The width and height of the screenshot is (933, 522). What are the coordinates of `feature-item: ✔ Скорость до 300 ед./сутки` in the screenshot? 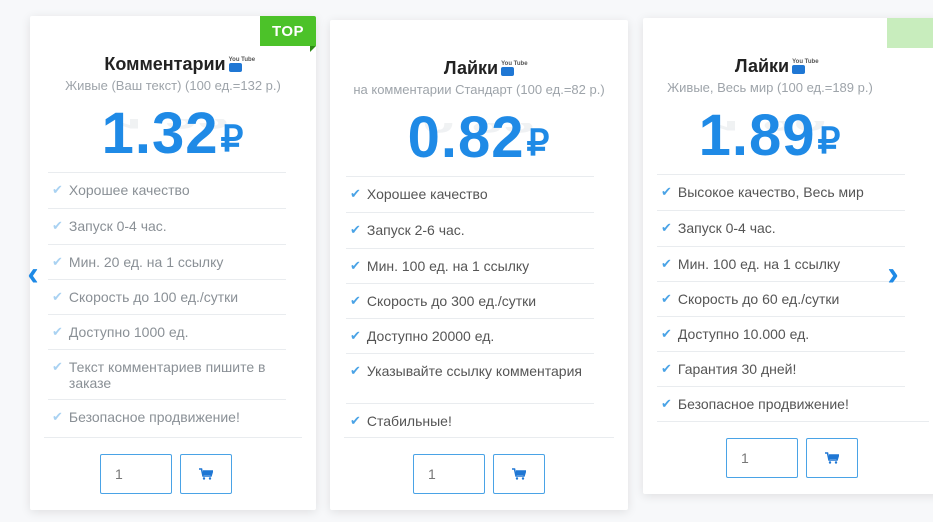 It's located at (470, 300).